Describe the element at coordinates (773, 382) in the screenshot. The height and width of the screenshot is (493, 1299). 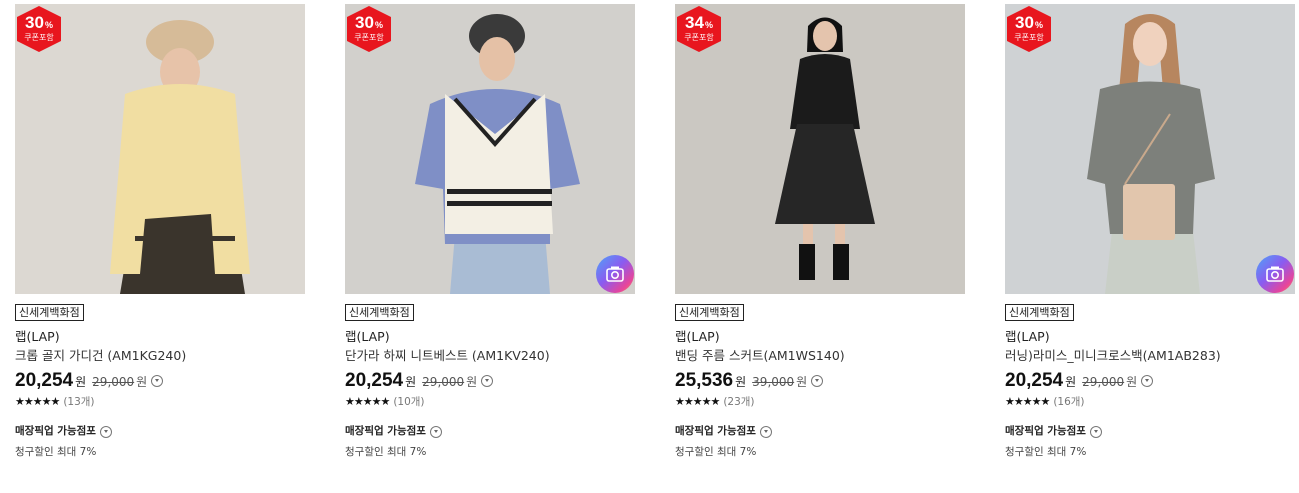
I see `original-price: 39,000` at that location.